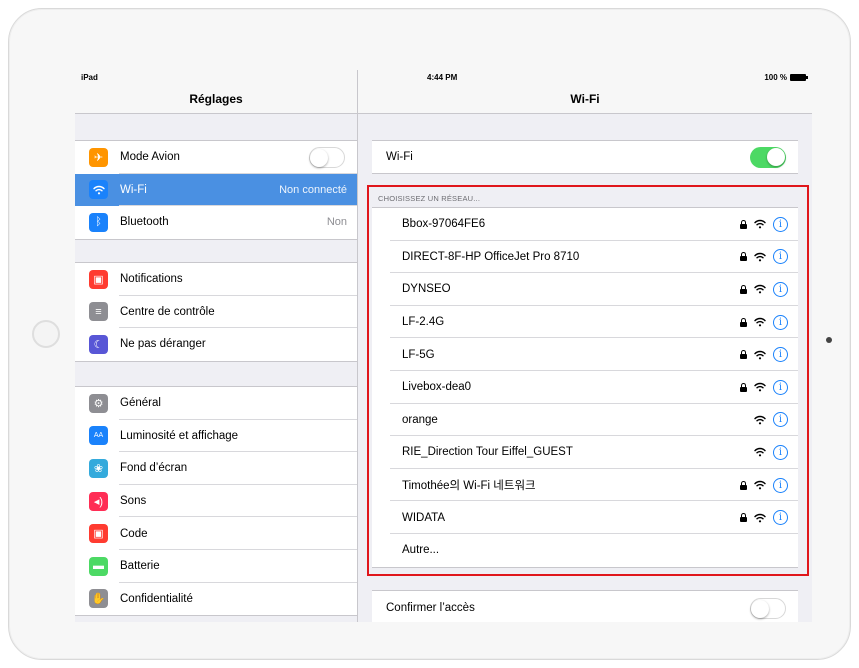 The height and width of the screenshot is (668, 859). I want to click on sidebar-item-wifi: Wi-Fi Non connecté, so click(216, 190).